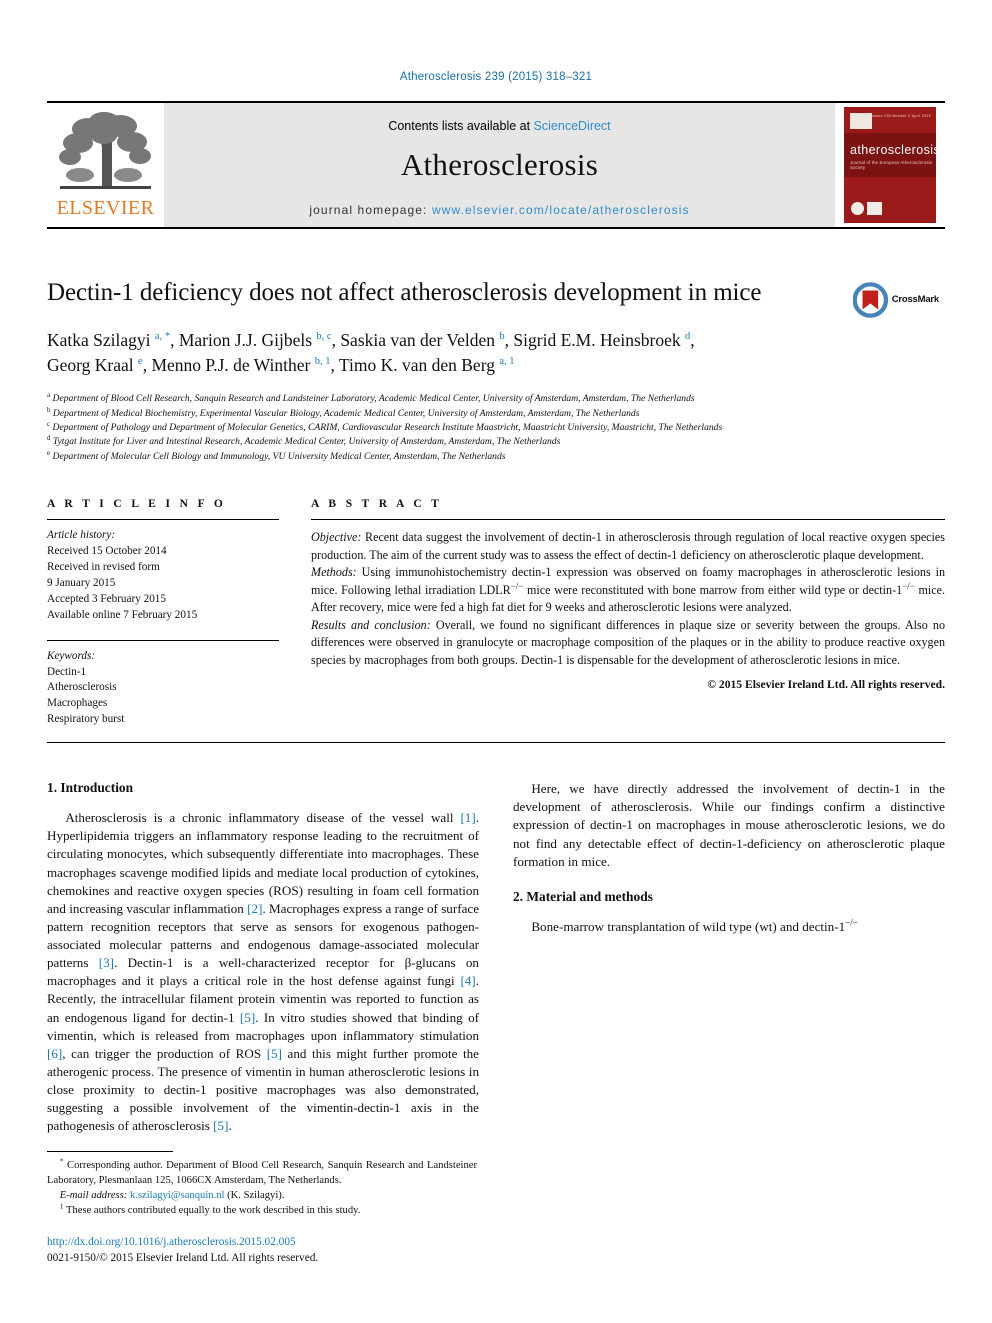 The image size is (992, 1323). Describe the element at coordinates (105, 207) in the screenshot. I see `elsevier-wordmark: ELSEVIER` at that location.